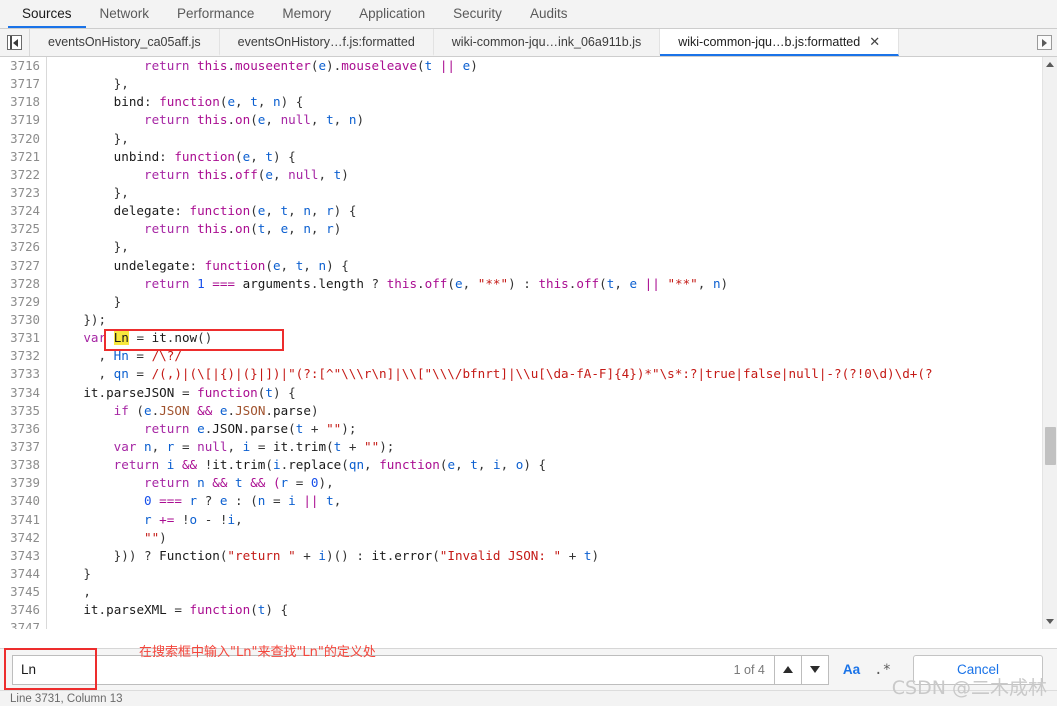 This screenshot has height=706, width=1057. Describe the element at coordinates (521, 102) in the screenshot. I see `code-line: 3718 bind: function(e, t, n) {` at that location.